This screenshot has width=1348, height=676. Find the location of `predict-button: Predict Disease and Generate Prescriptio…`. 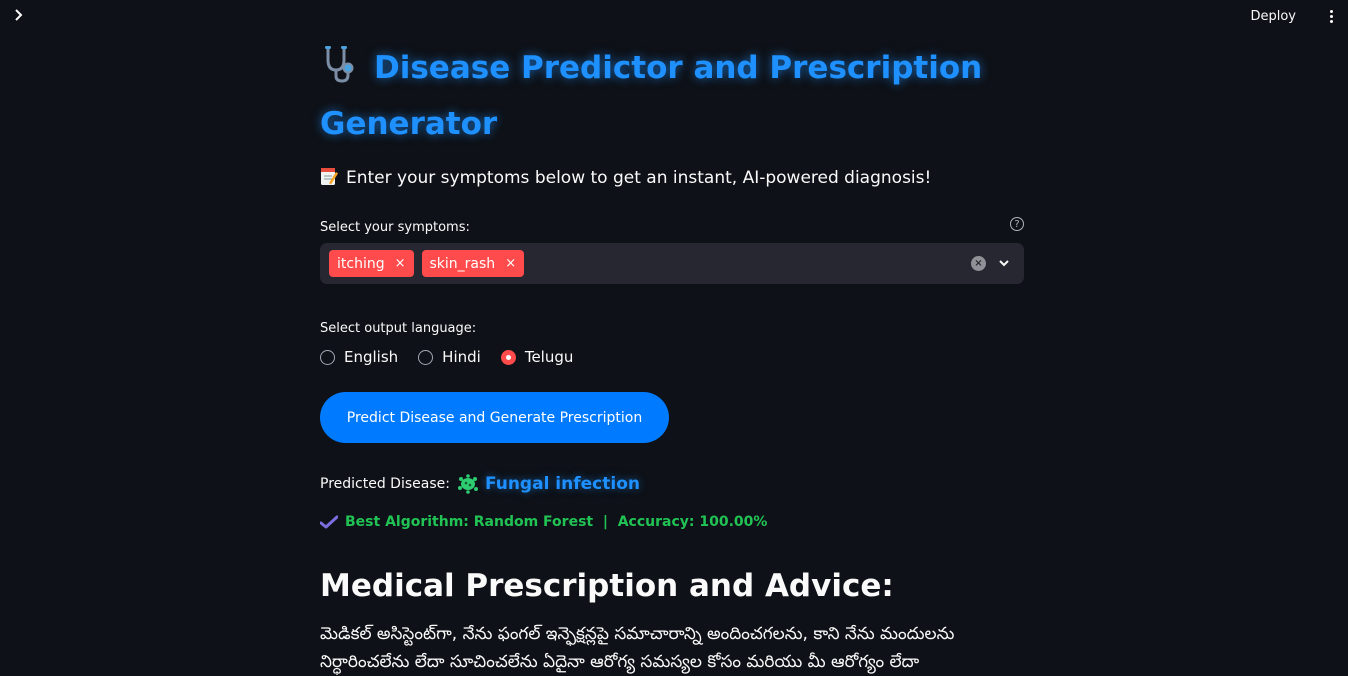

predict-button: Predict Disease and Generate Prescriptio… is located at coordinates (494, 417).